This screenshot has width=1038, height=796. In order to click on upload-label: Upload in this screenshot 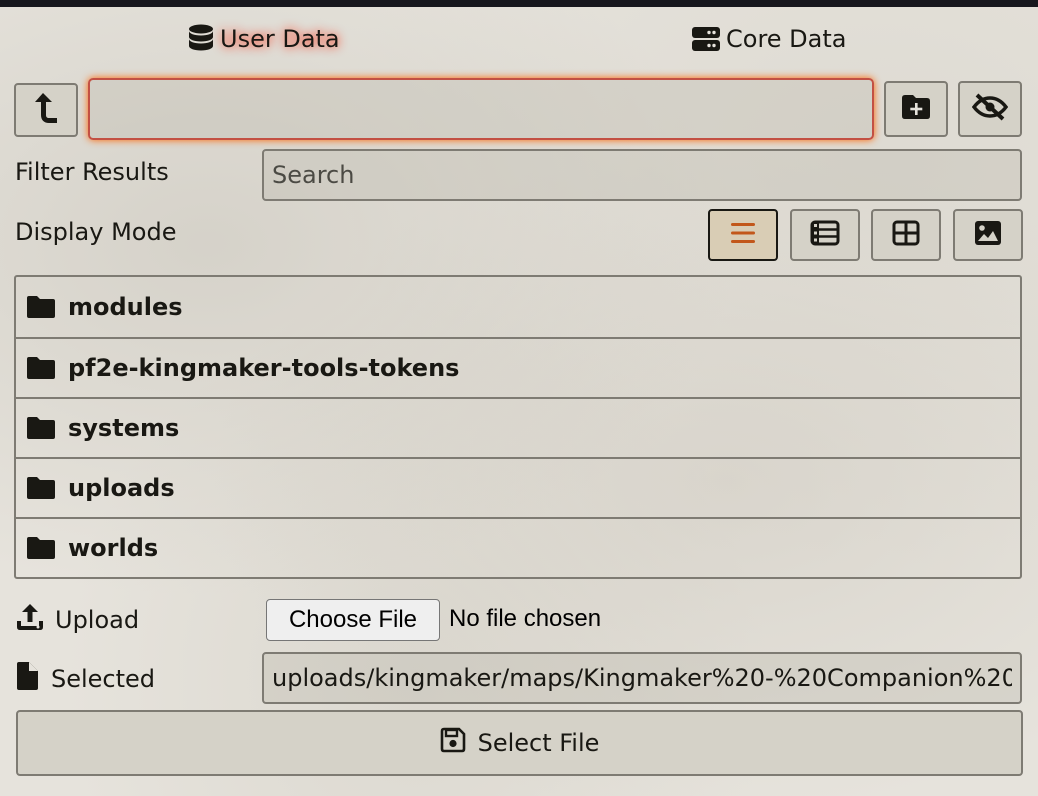, I will do `click(97, 620)`.